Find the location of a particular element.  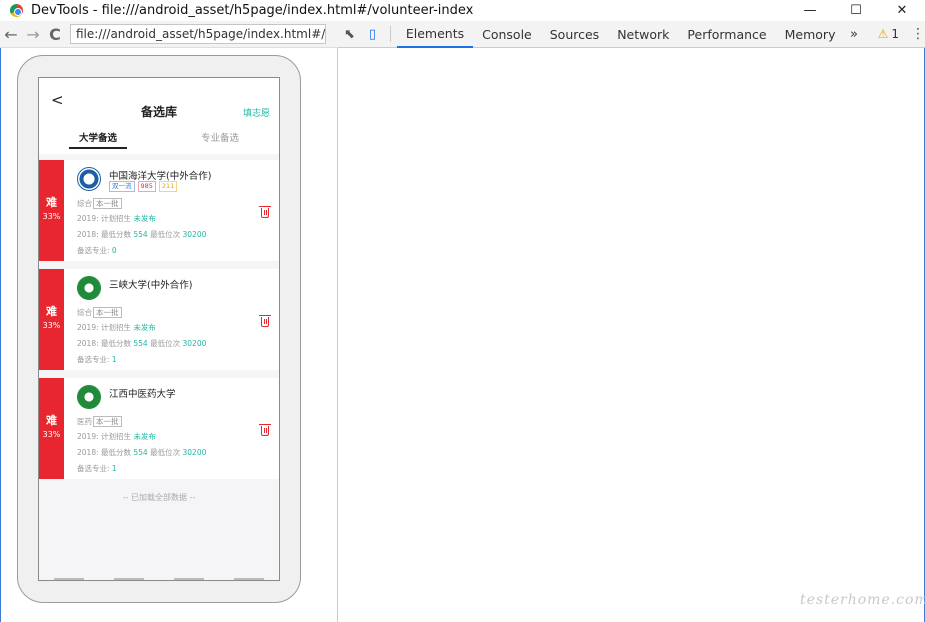

tab-memory: Memory is located at coordinates (810, 34).